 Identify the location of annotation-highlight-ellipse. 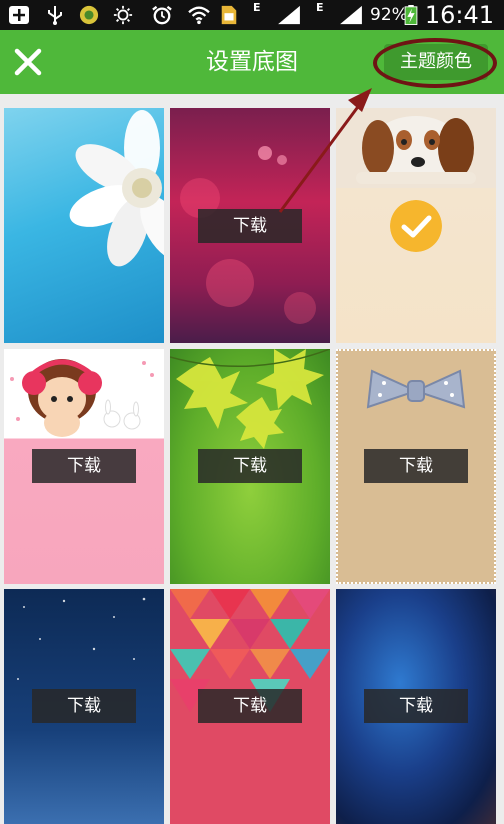
(435, 63).